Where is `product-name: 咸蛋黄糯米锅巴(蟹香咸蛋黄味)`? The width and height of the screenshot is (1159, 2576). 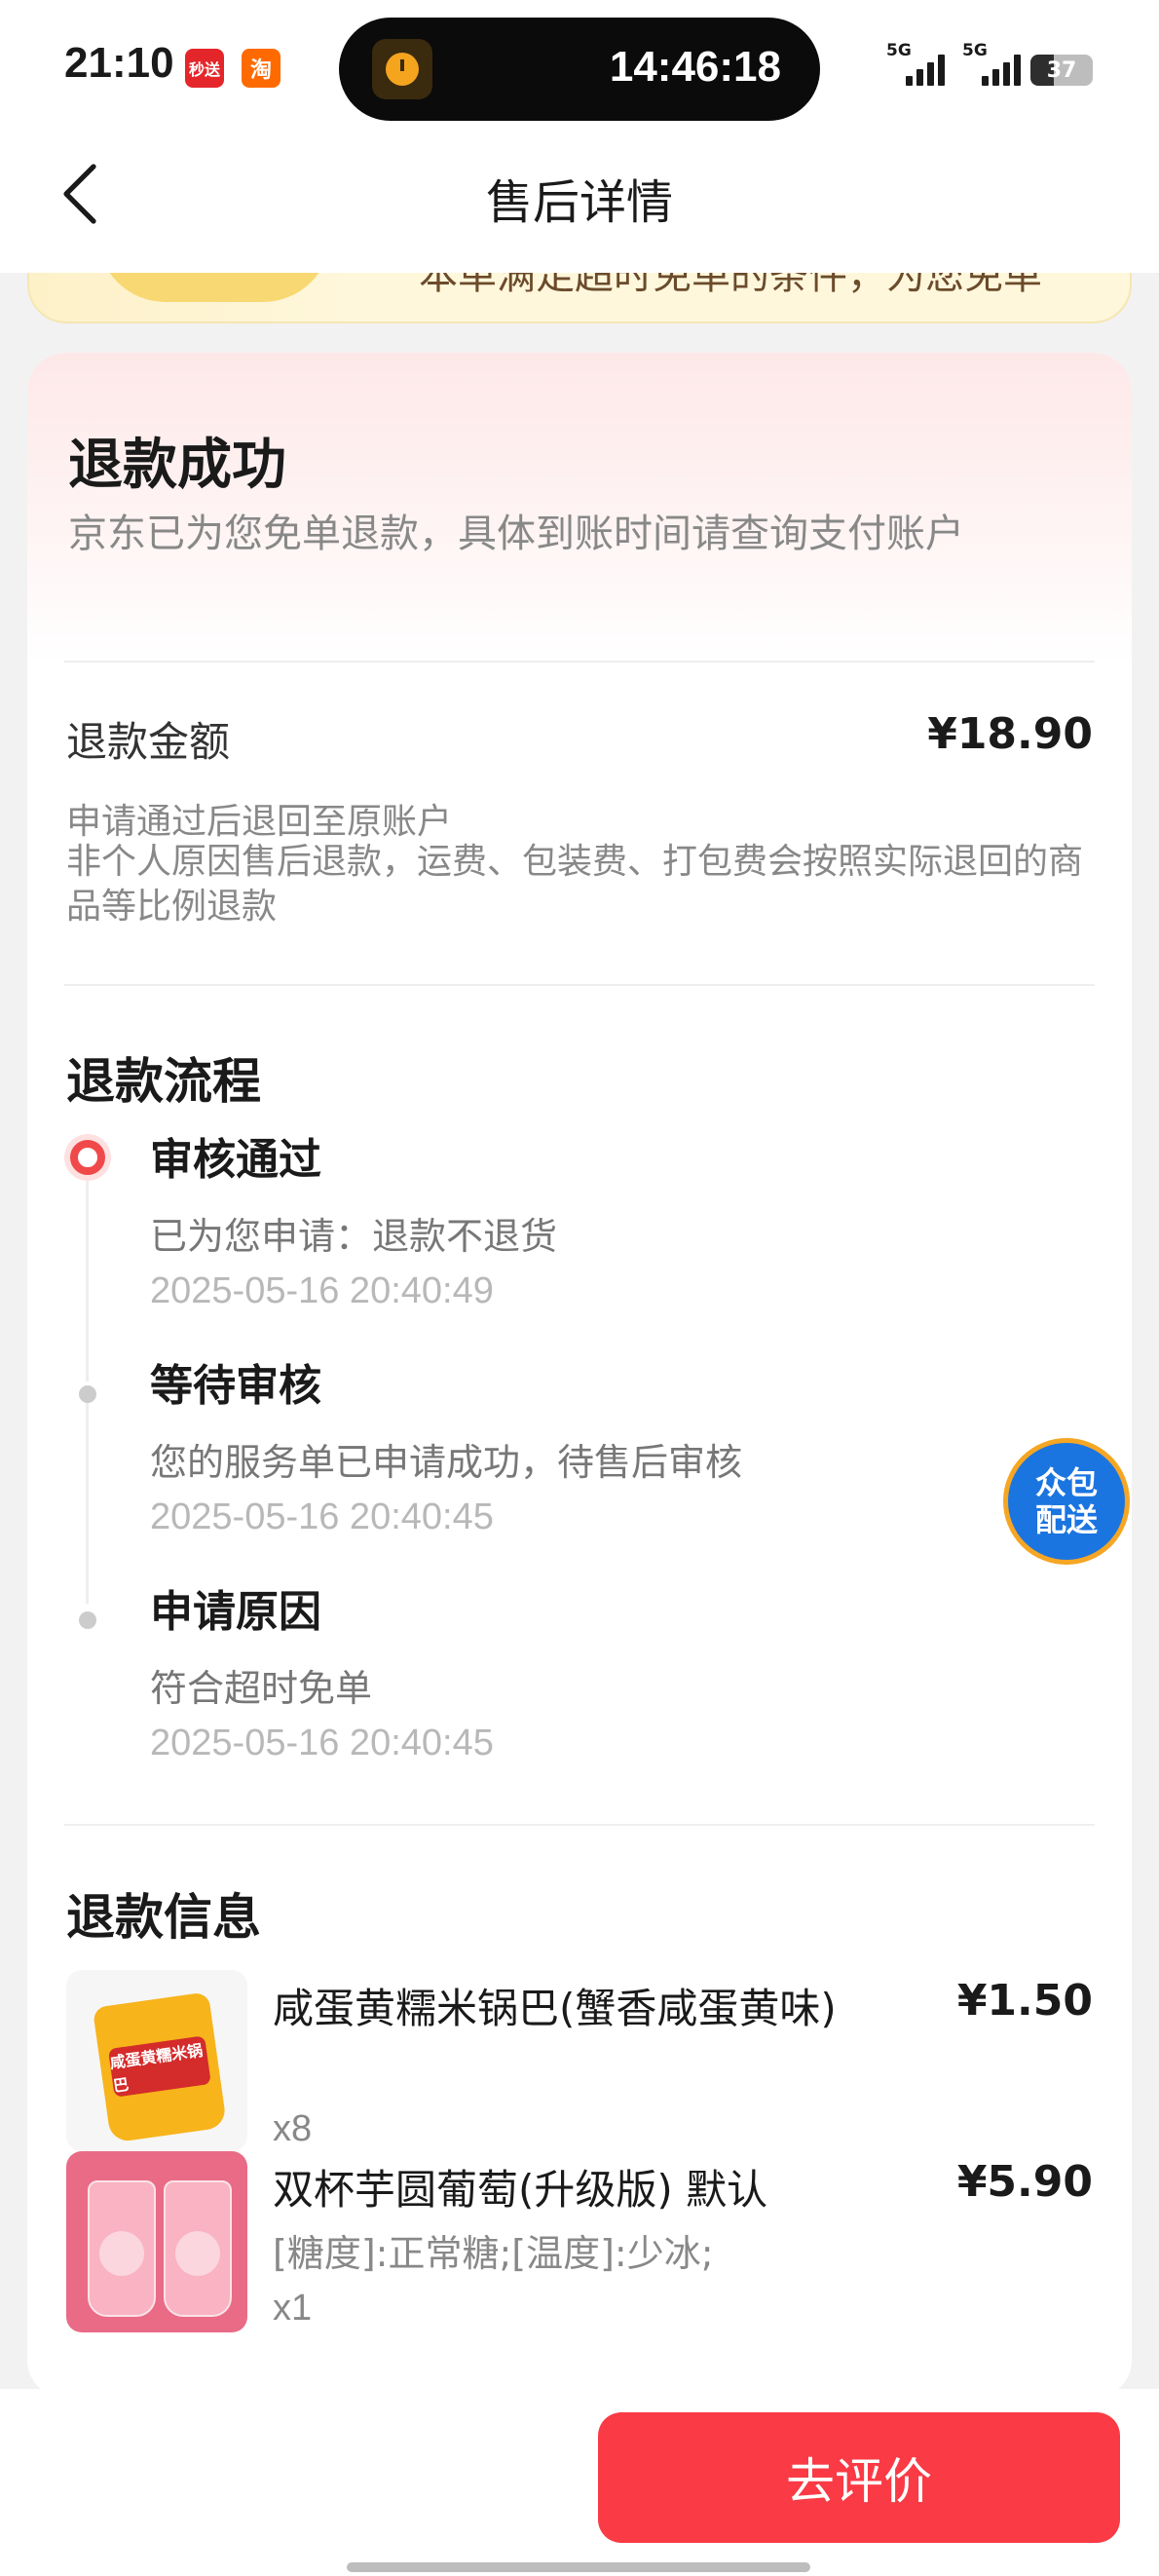 product-name: 咸蛋黄糯米锅巴(蟹香咸蛋黄味) is located at coordinates (555, 2005).